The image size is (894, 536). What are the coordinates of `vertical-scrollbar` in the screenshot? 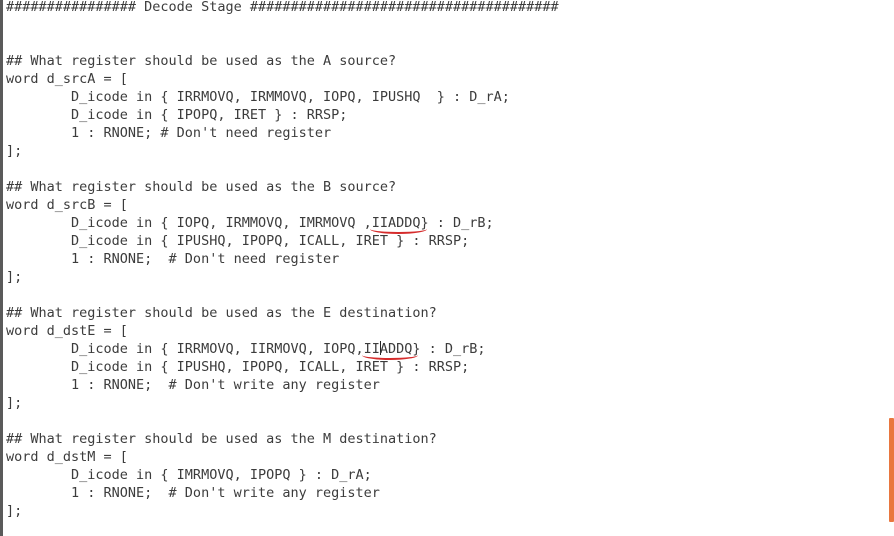 It's located at (891, 268).